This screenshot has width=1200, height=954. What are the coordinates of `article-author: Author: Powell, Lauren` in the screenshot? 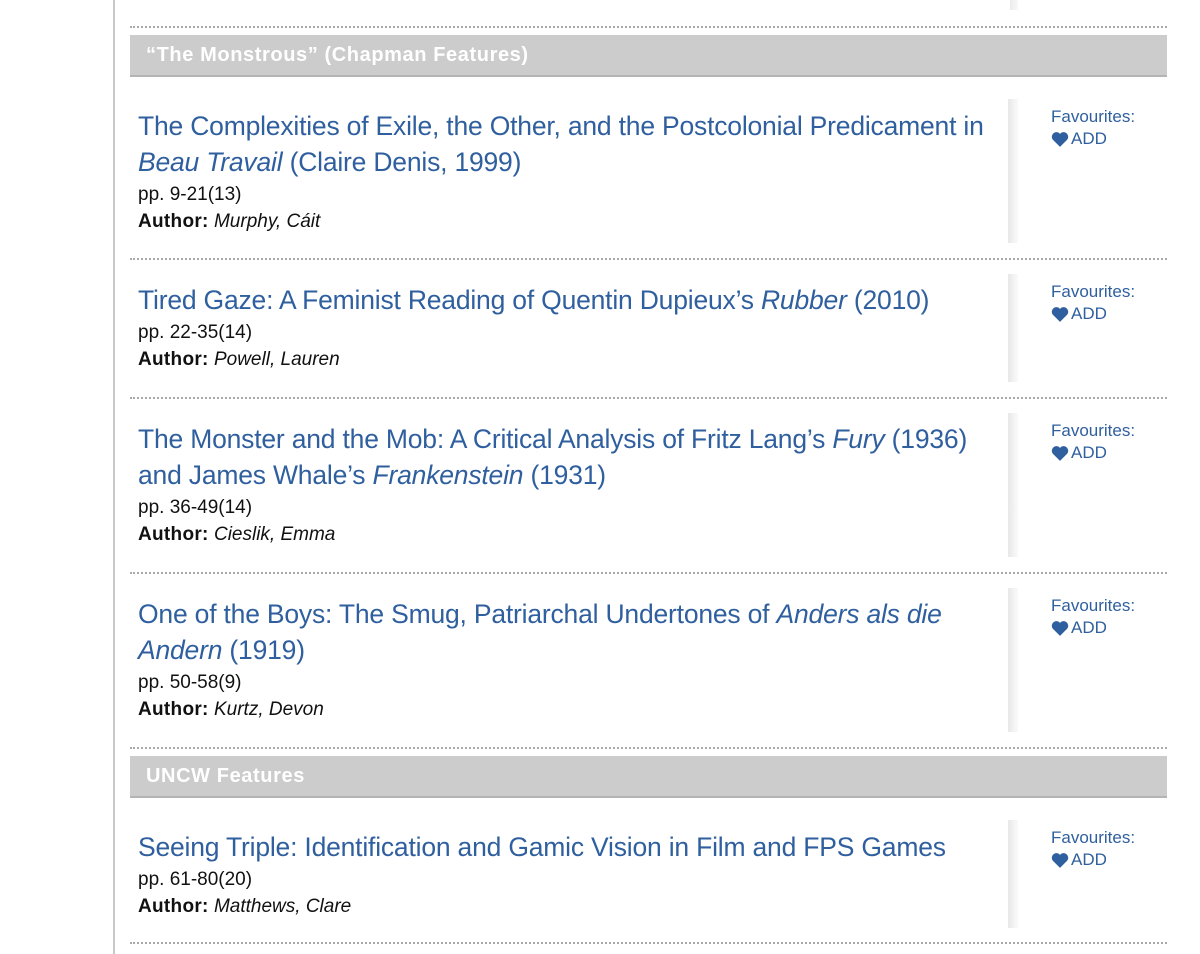 It's located at (239, 359).